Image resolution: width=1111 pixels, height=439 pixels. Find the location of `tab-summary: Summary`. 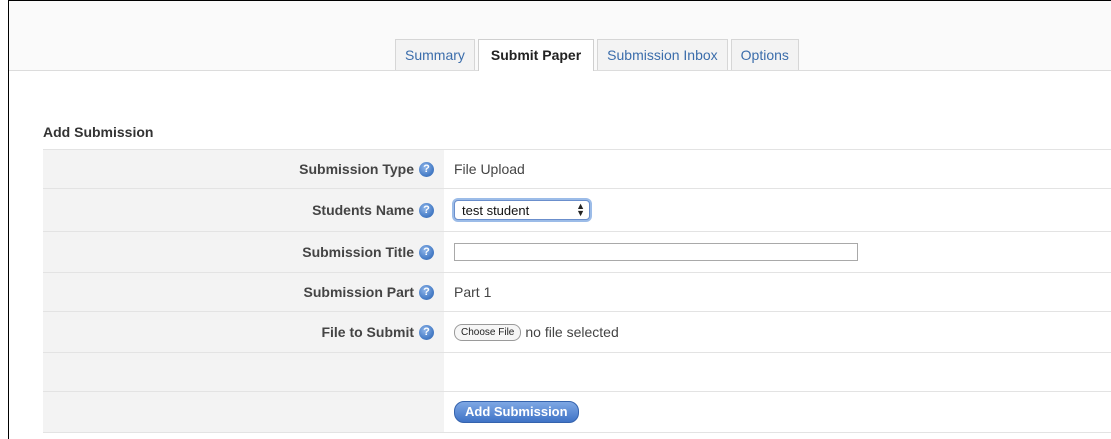

tab-summary: Summary is located at coordinates (435, 54).